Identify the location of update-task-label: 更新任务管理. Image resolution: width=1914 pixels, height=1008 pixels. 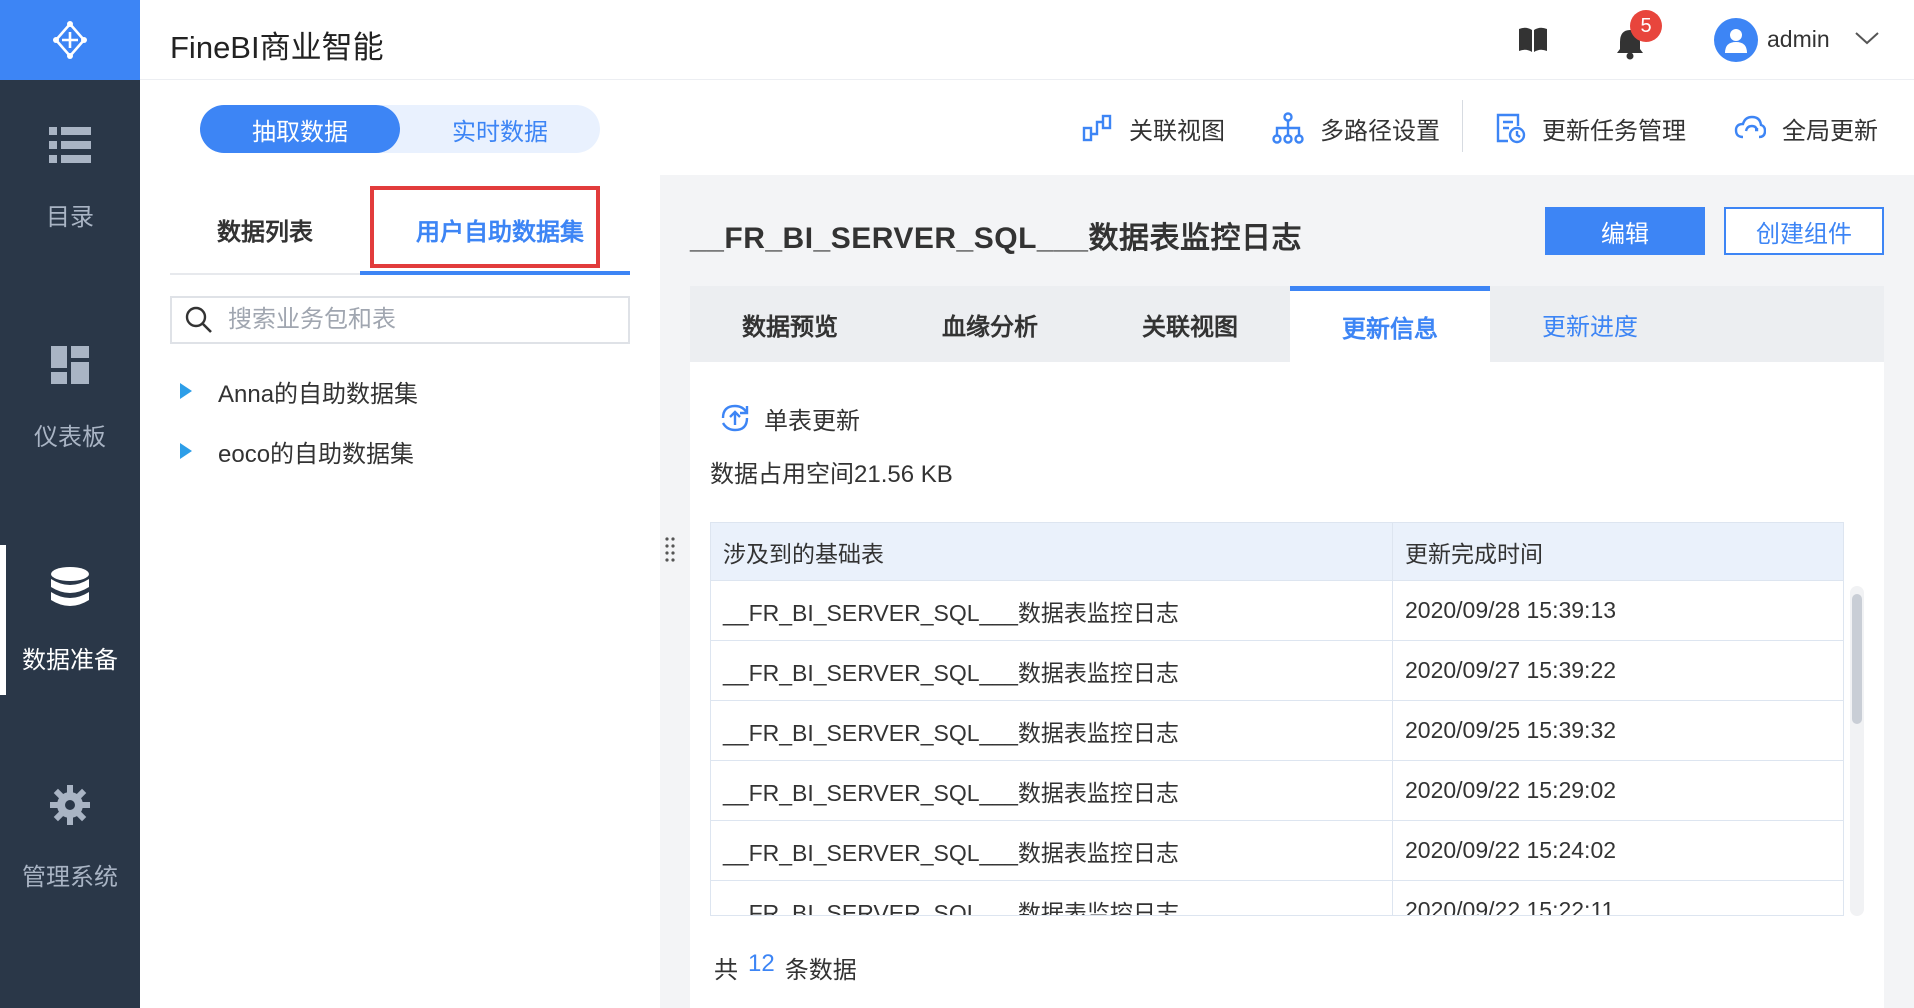
(1614, 131).